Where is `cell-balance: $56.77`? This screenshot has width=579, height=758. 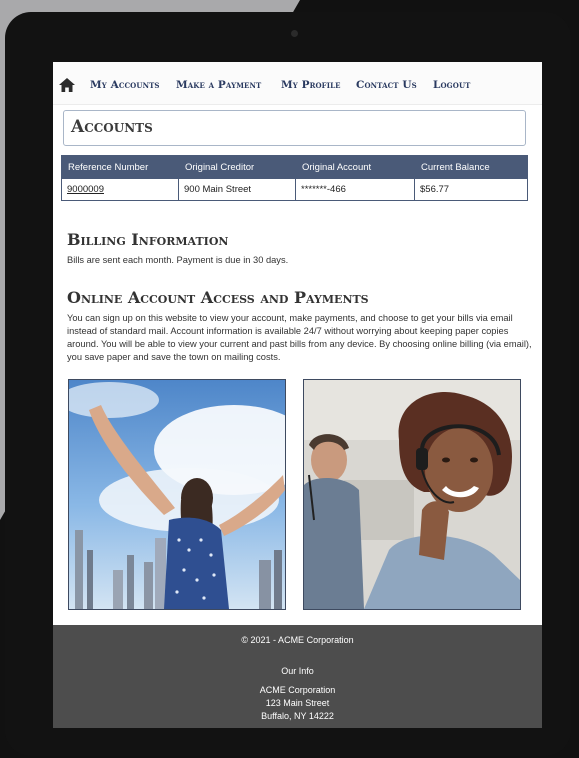
cell-balance: $56.77 is located at coordinates (471, 189).